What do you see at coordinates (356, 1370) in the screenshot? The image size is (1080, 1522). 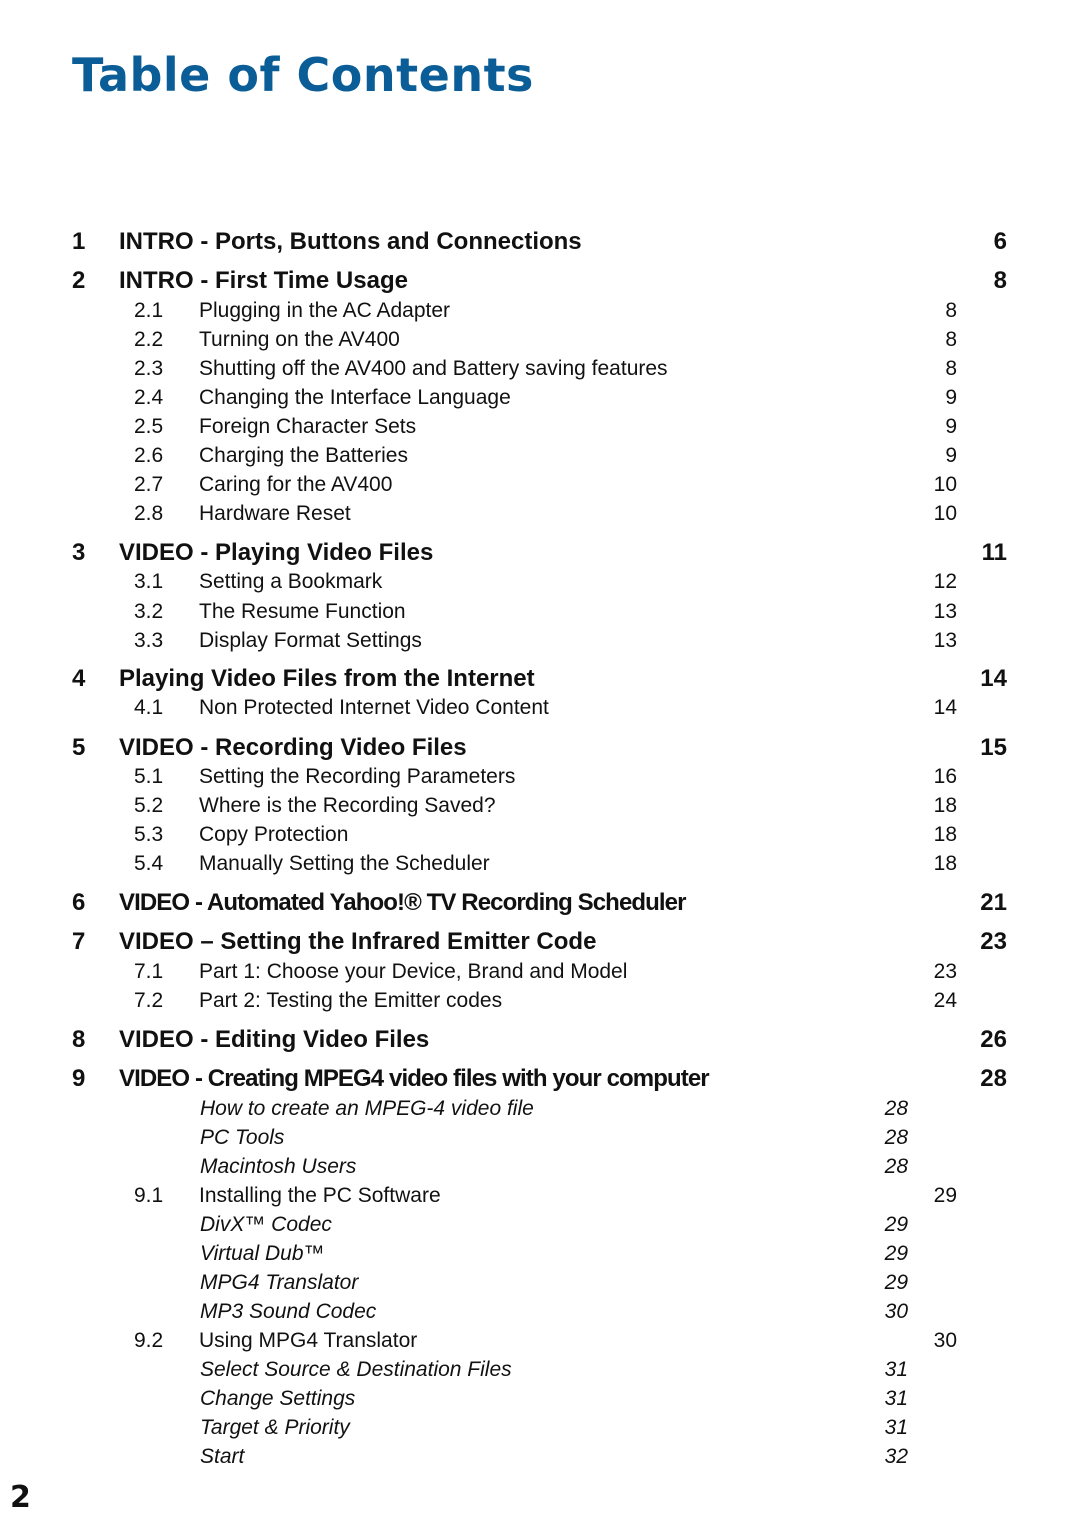 I see `toc-entry-title: Select Source & Destination Files` at bounding box center [356, 1370].